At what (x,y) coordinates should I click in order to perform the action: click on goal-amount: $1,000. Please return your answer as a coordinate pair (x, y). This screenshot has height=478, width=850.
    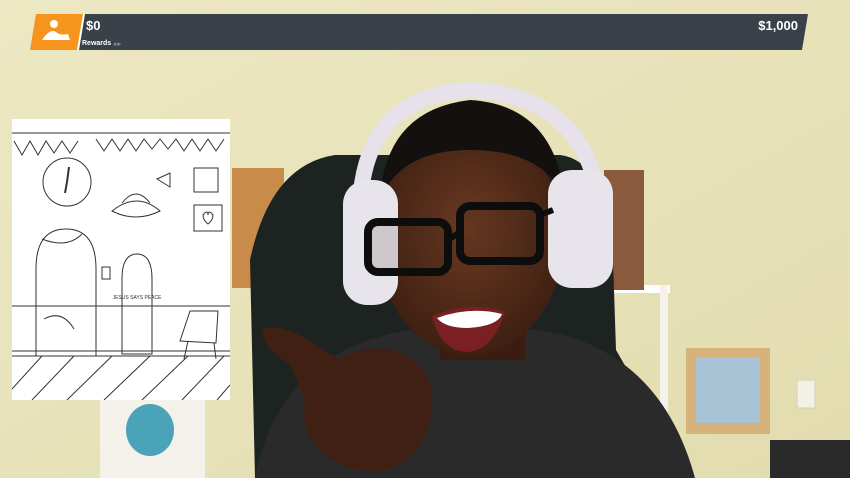
    Looking at the image, I should click on (778, 25).